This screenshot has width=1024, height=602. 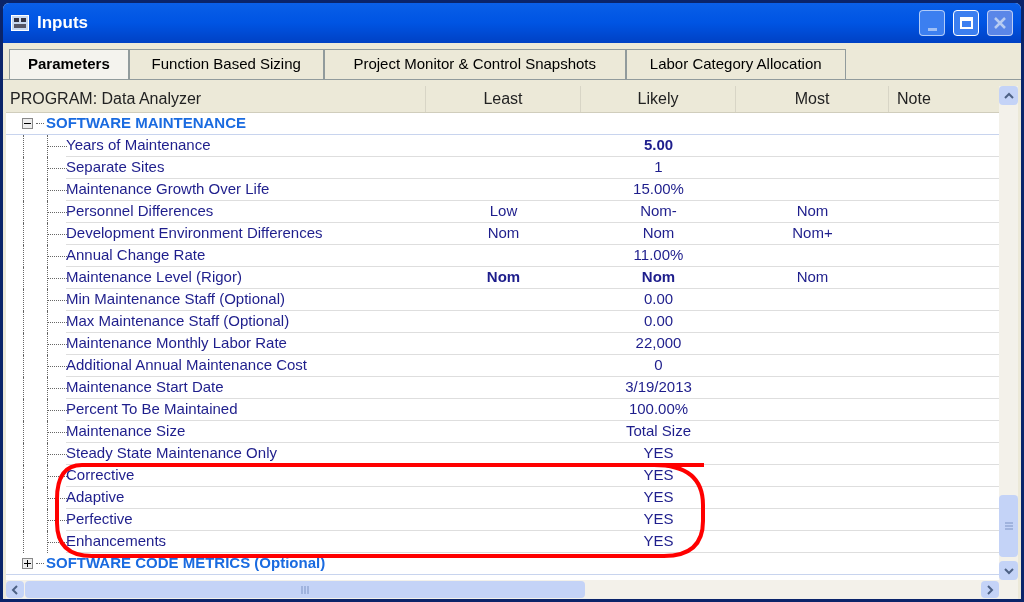 What do you see at coordinates (658, 167) in the screenshot?
I see `likely-value: 1` at bounding box center [658, 167].